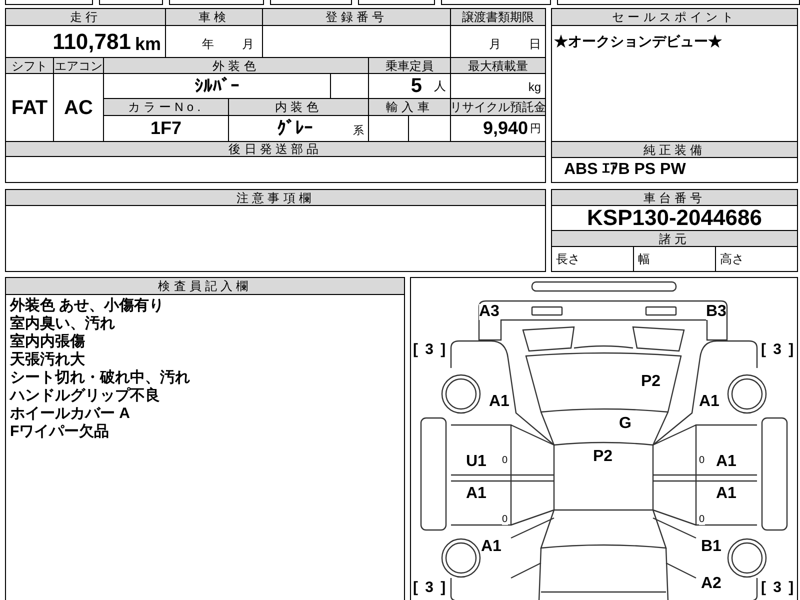  I want to click on interior-color-suffix: 系, so click(358, 131).